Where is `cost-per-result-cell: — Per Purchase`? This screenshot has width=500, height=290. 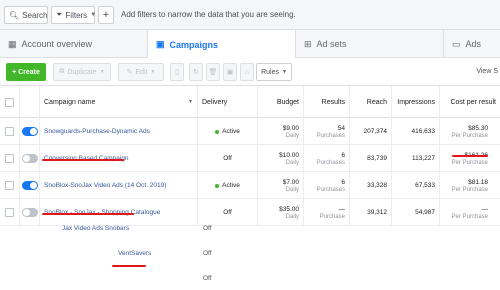
cost-per-result-cell: — Per Purchase is located at coordinates (470, 212).